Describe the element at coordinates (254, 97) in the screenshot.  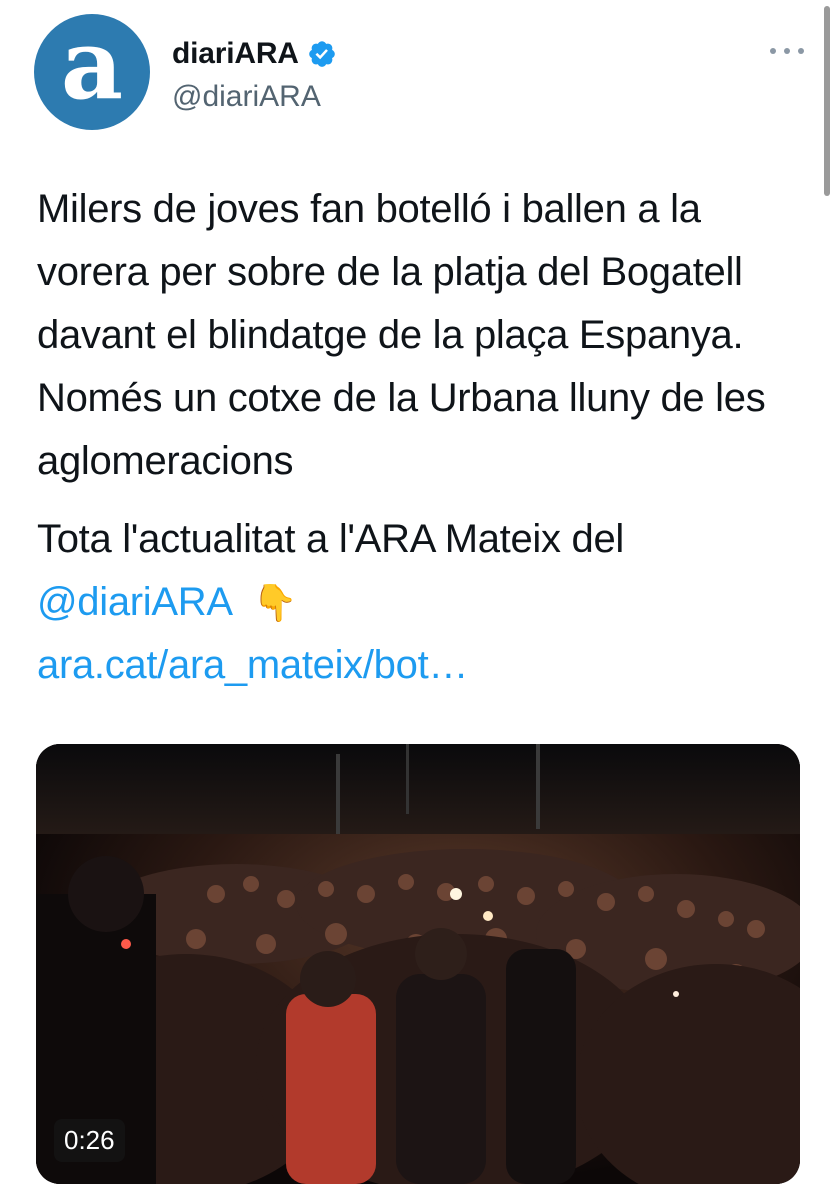
I see `author-handle: @diariARA` at that location.